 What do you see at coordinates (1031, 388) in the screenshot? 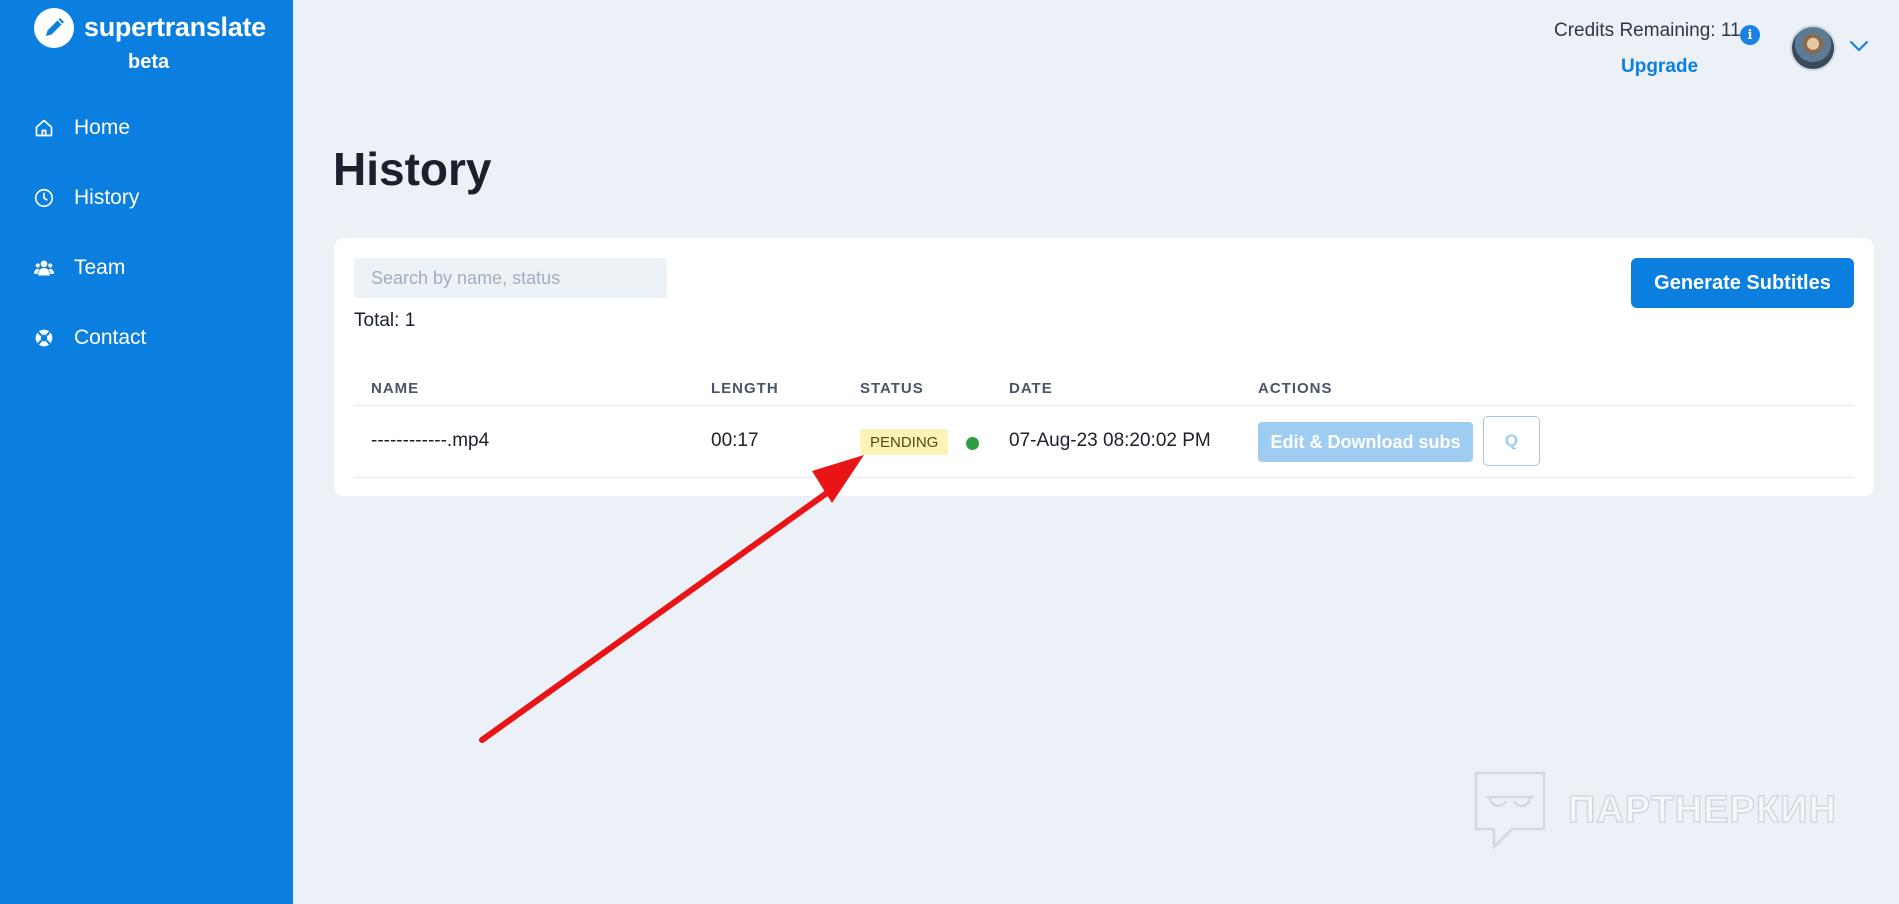
I see `column-header-date: DATE` at bounding box center [1031, 388].